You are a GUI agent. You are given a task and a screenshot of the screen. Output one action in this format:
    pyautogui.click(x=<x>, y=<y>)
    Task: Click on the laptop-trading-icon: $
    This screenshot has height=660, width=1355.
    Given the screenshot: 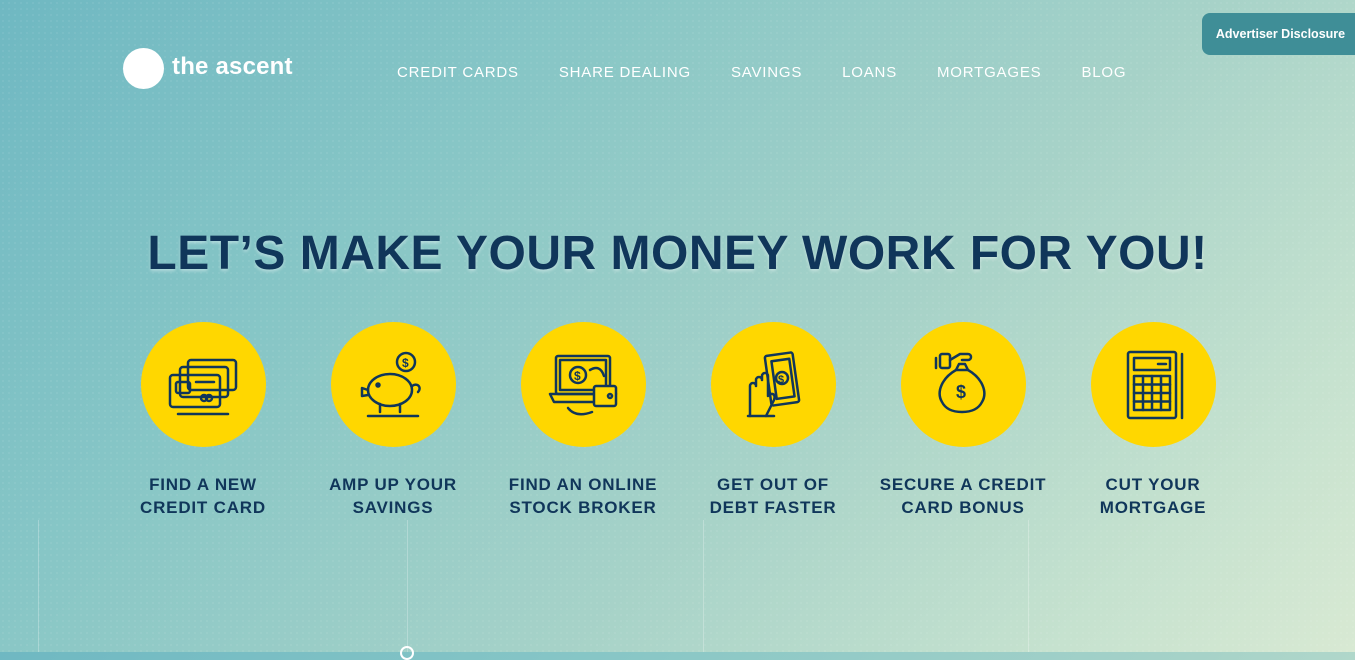 What is the action you would take?
    pyautogui.click(x=583, y=384)
    